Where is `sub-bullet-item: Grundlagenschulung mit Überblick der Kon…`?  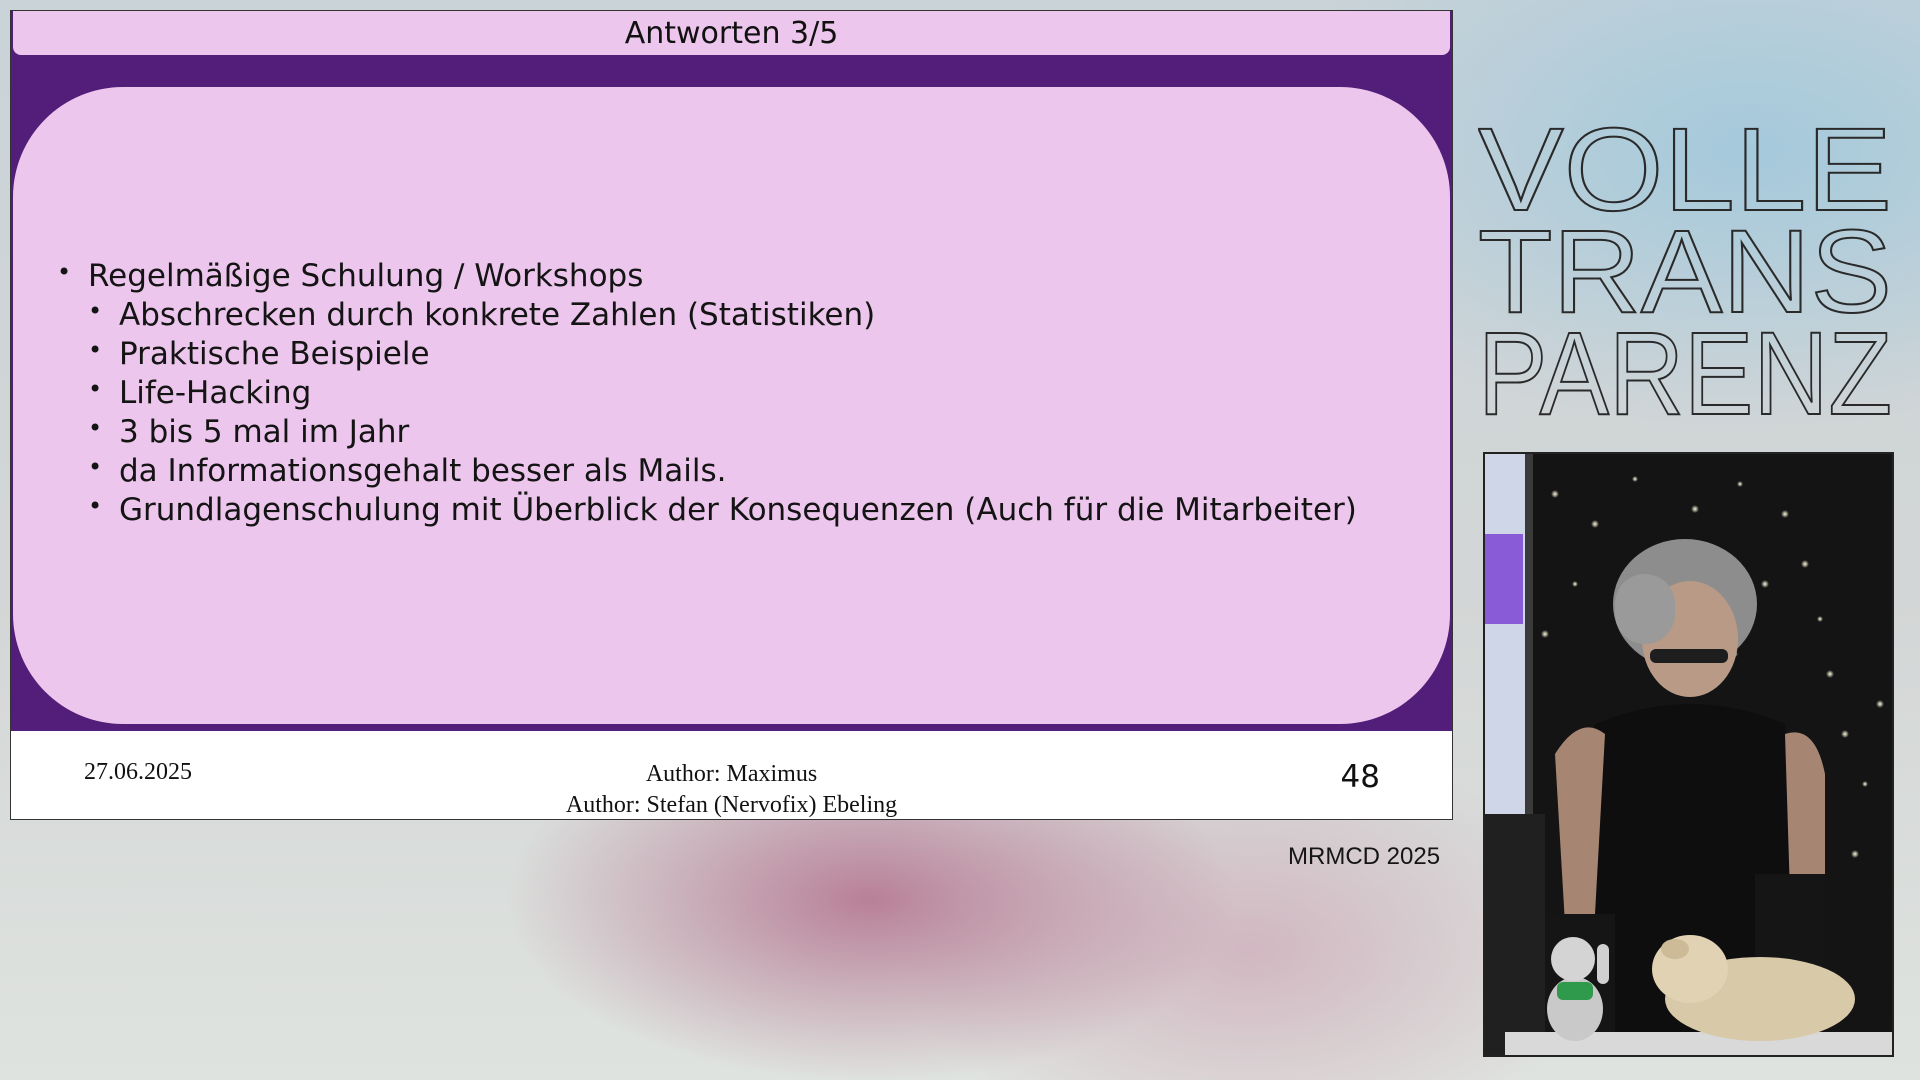
sub-bullet-item: Grundlagenschulung mit Überblick der Kon… is located at coordinates (685, 508).